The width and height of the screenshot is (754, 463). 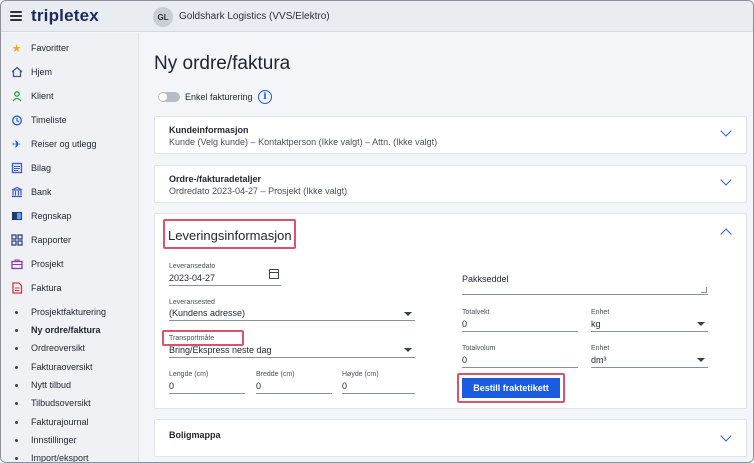 I want to click on volume-unit-label: Enhet, so click(x=600, y=348).